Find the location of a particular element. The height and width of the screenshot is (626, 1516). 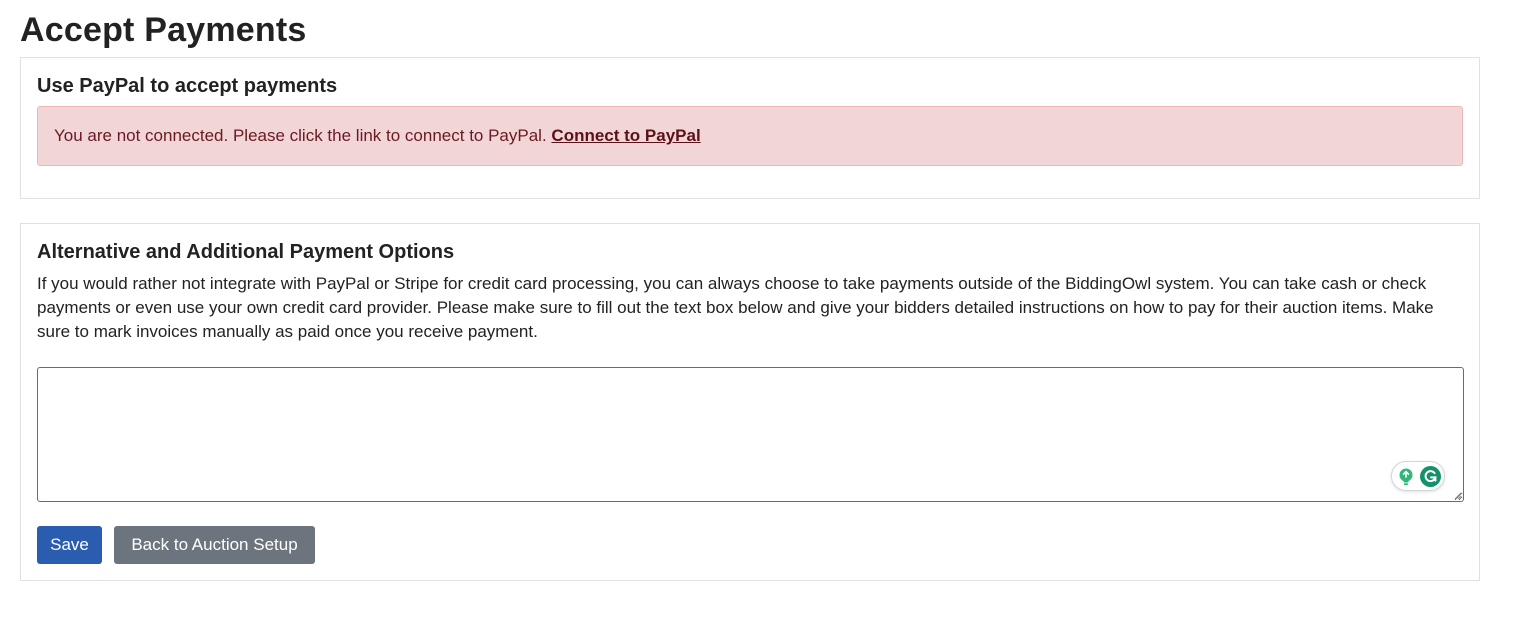

lightbulb-icon is located at coordinates (1406, 476).